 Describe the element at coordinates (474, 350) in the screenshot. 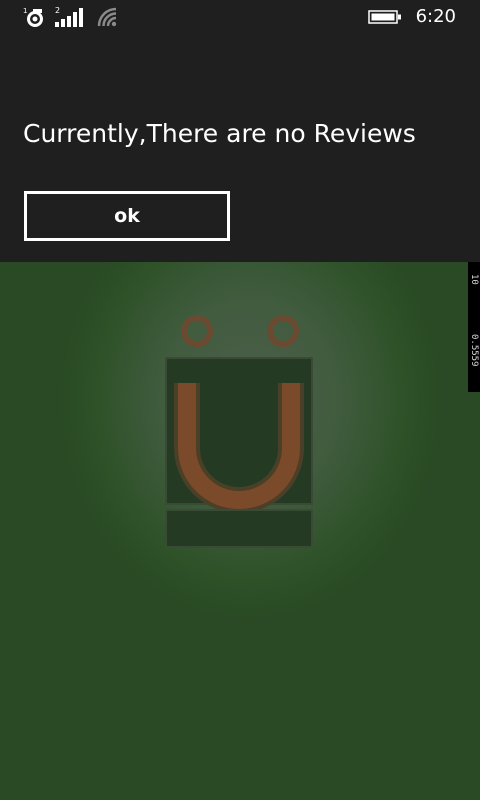

I see `side-readout-bottom: 0.5559` at that location.